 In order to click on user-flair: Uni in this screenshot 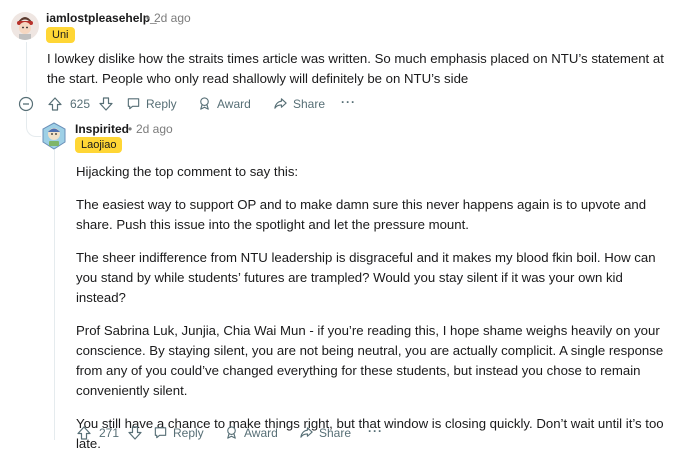, I will do `click(60, 35)`.